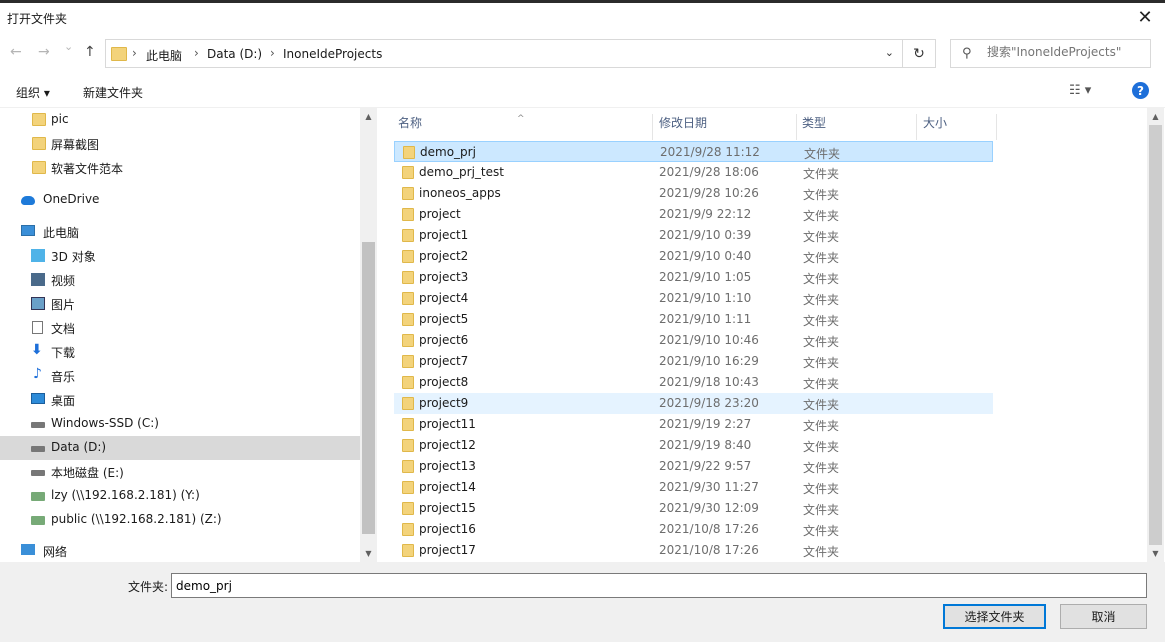 Image resolution: width=1165 pixels, height=642 pixels. What do you see at coordinates (1066, 52) in the screenshot?
I see `search-input` at bounding box center [1066, 52].